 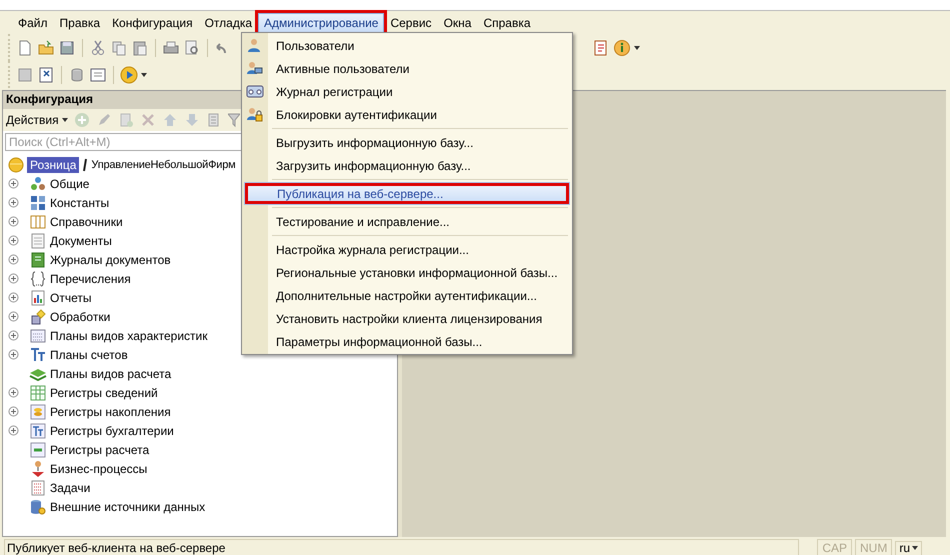 I want to click on form-icon, so click(x=98, y=75).